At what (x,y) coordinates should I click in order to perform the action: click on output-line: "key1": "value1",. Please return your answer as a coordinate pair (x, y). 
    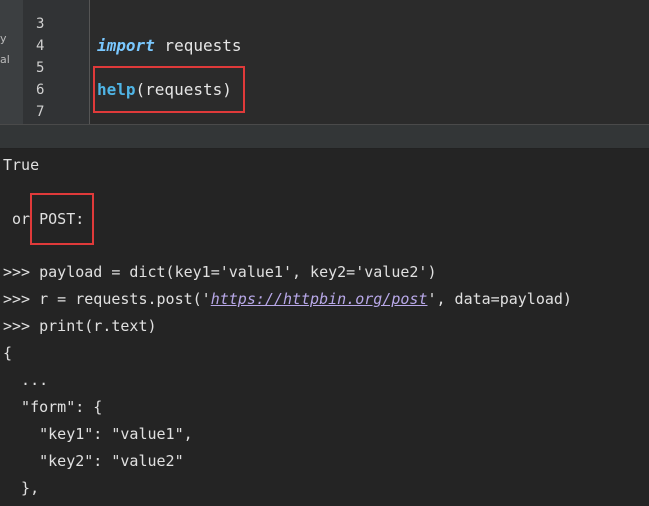
    Looking at the image, I should click on (98, 434).